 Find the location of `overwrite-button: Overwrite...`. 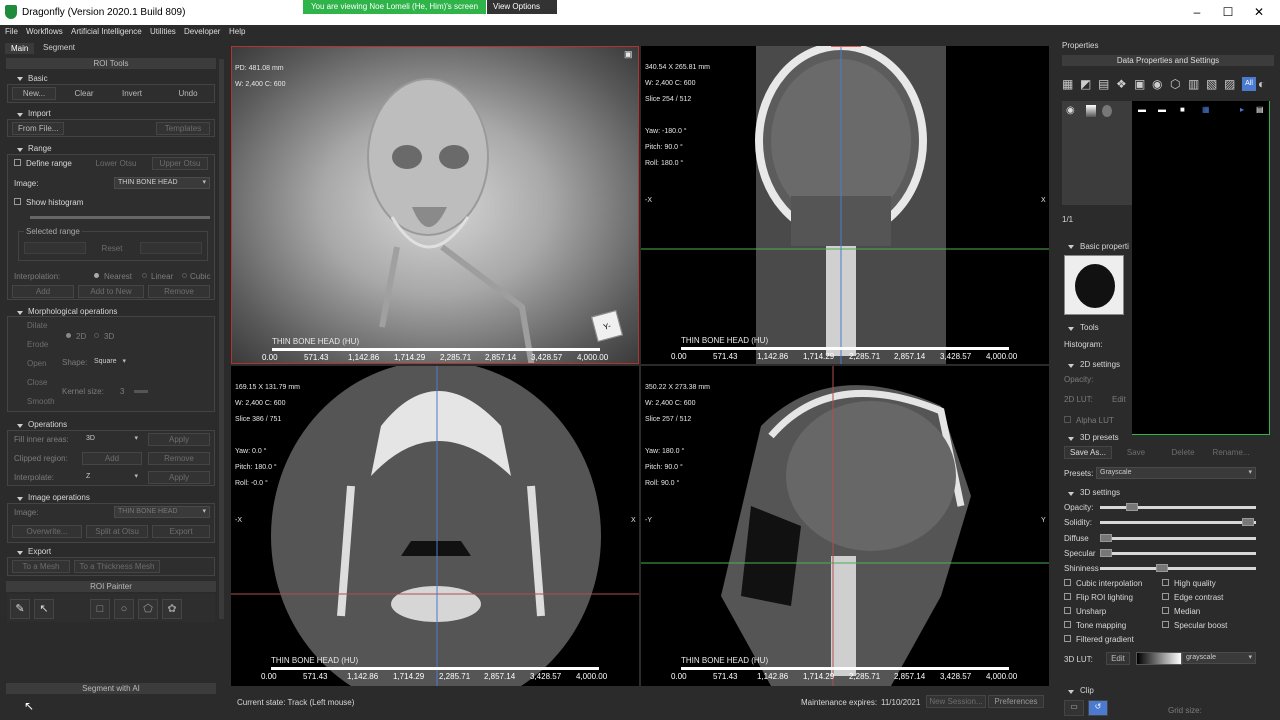

overwrite-button: Overwrite... is located at coordinates (47, 531).